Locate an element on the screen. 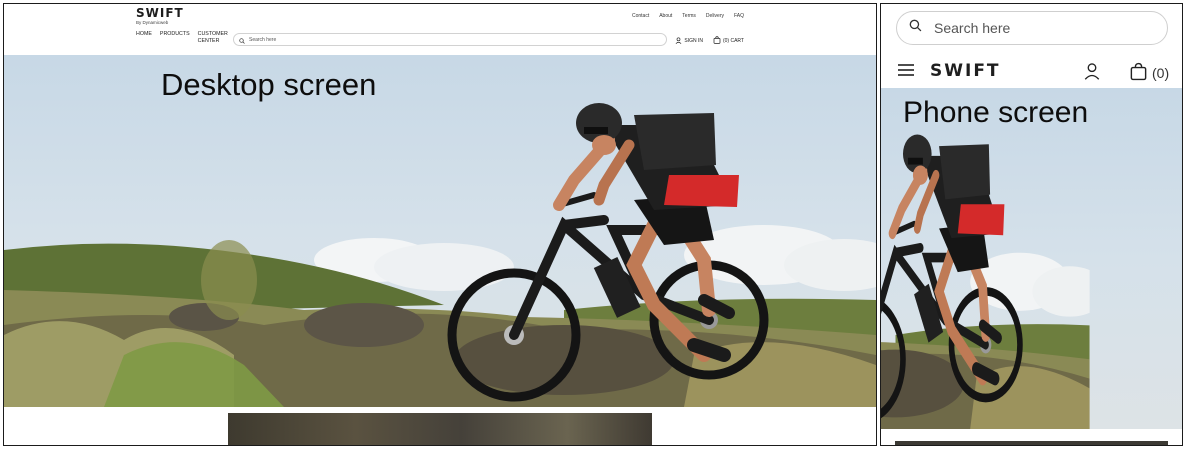 This screenshot has width=1186, height=450. search-bar is located at coordinates (450, 39).